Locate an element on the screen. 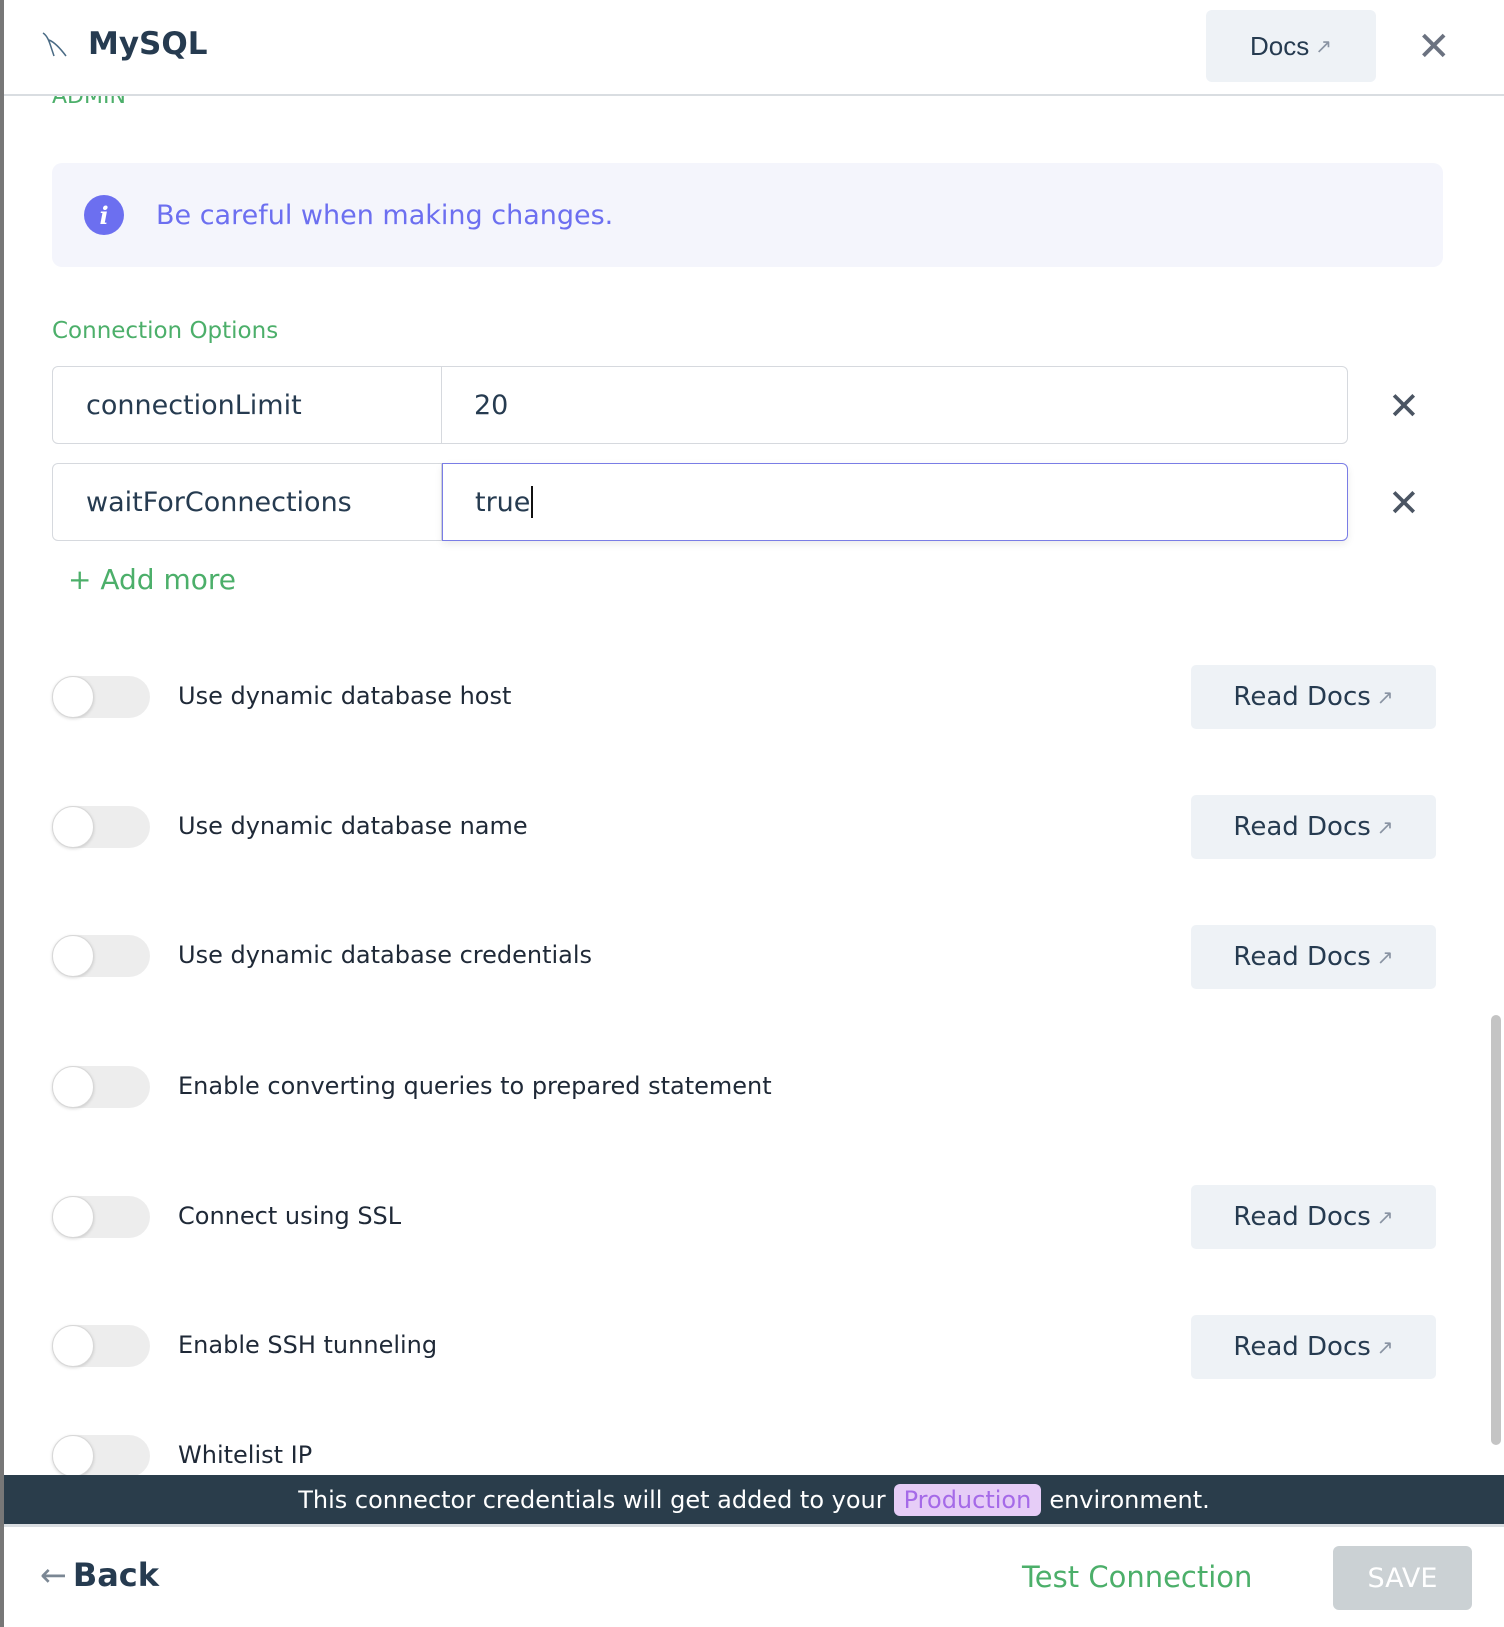  scrollbar is located at coordinates (1496, 1230).